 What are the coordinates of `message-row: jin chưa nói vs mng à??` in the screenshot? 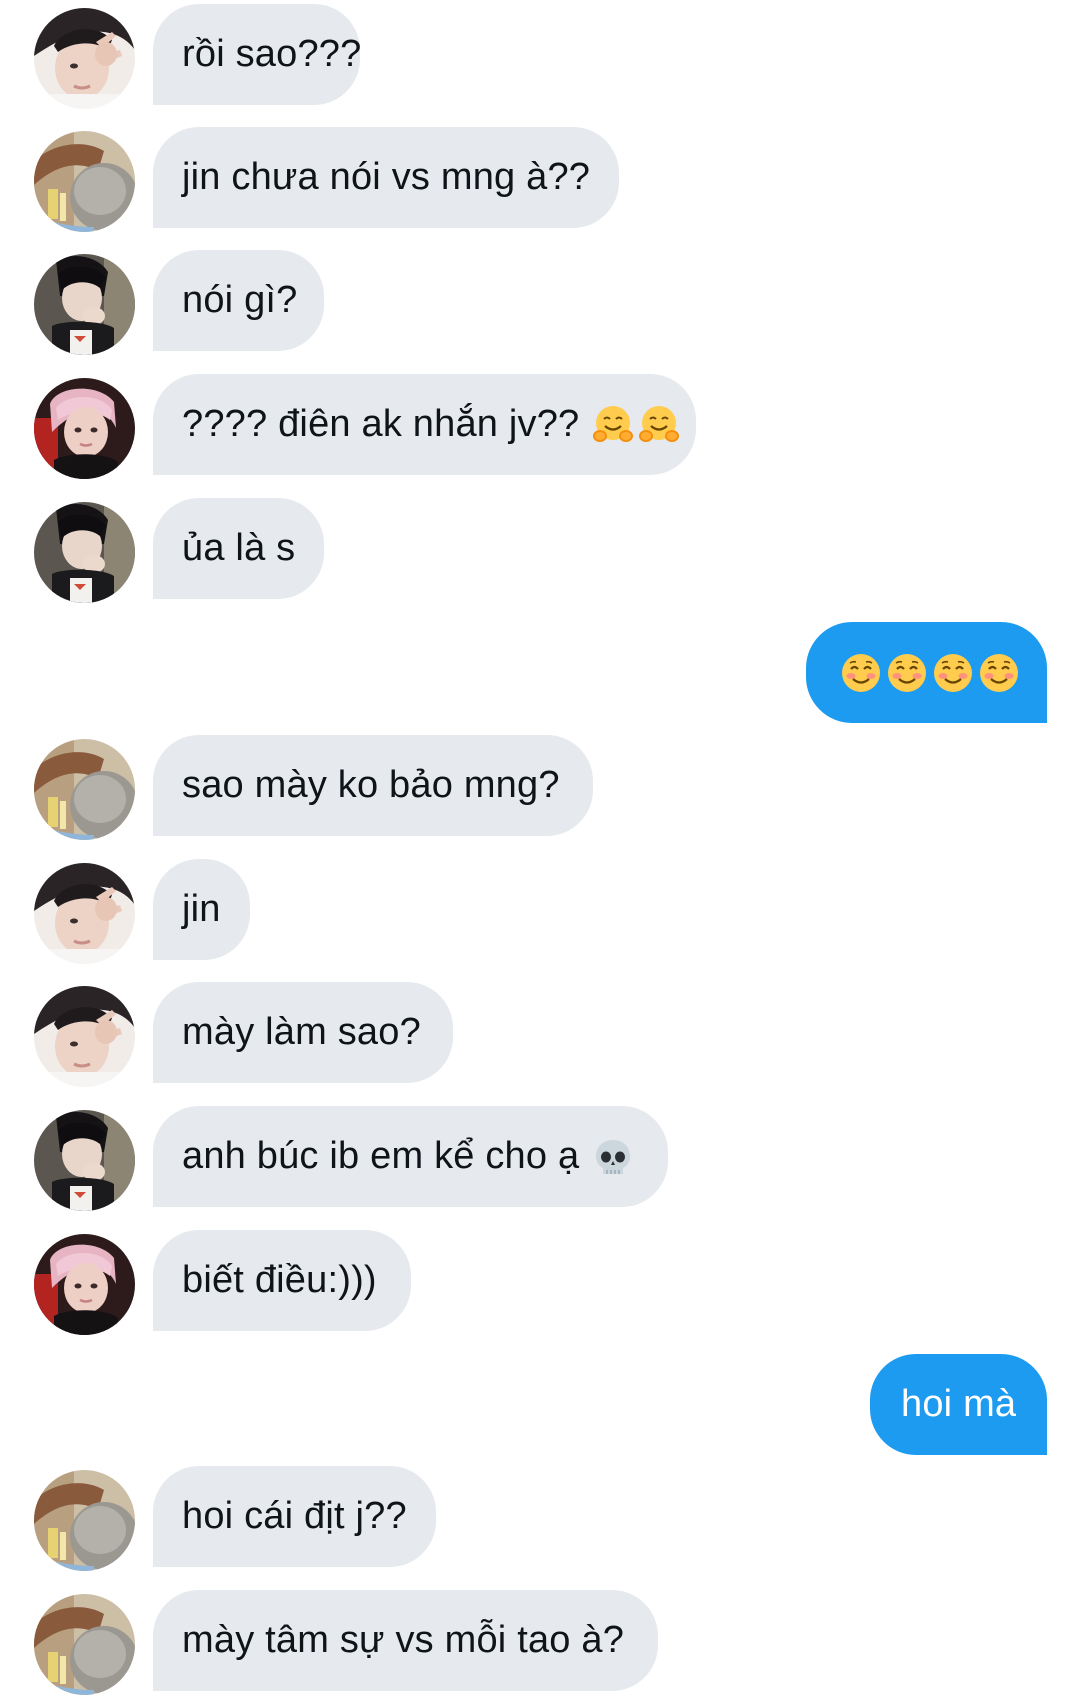 It's located at (540, 179).